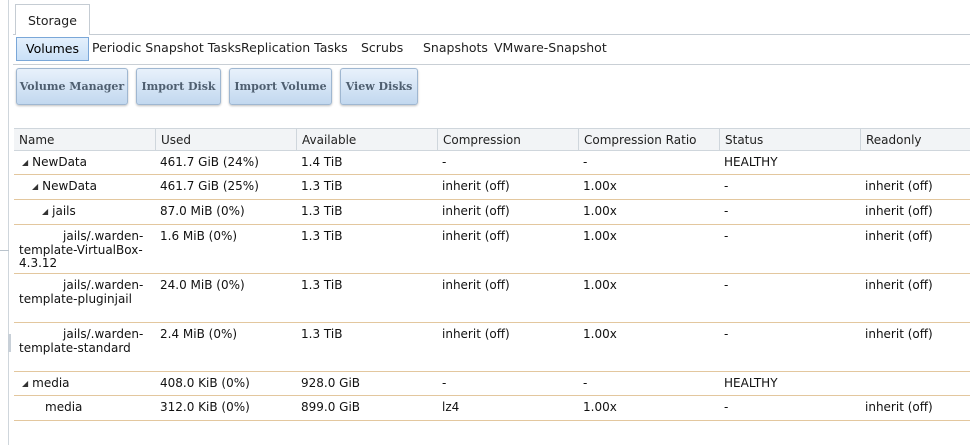 This screenshot has height=445, width=970. I want to click on cell-name: ◢ media, so click(84, 381).